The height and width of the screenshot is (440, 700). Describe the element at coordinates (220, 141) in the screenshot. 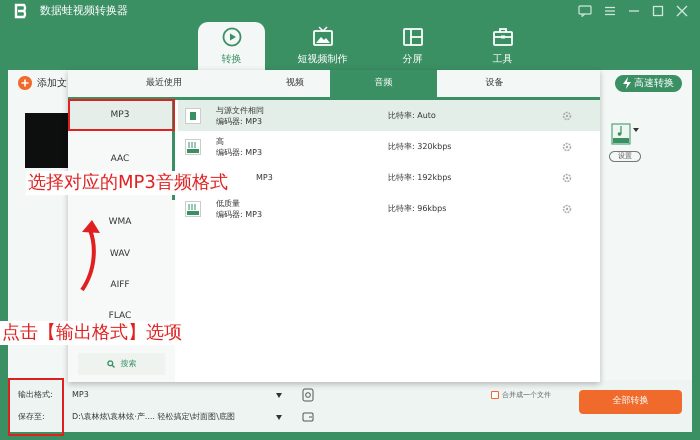

I see `preset-title: 高` at that location.